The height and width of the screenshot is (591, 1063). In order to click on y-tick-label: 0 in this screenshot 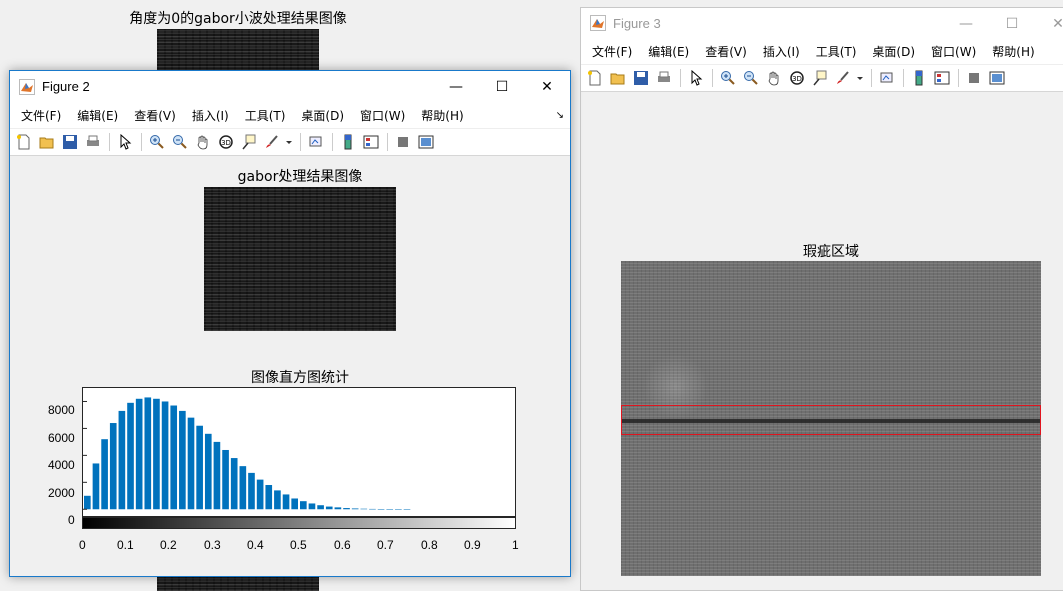, I will do `click(71, 520)`.